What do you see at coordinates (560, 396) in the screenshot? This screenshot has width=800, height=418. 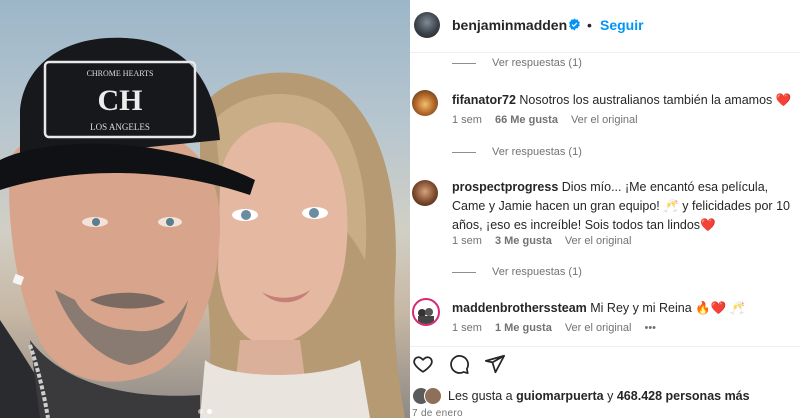 I see `liker-username: guiomarpuerta` at bounding box center [560, 396].